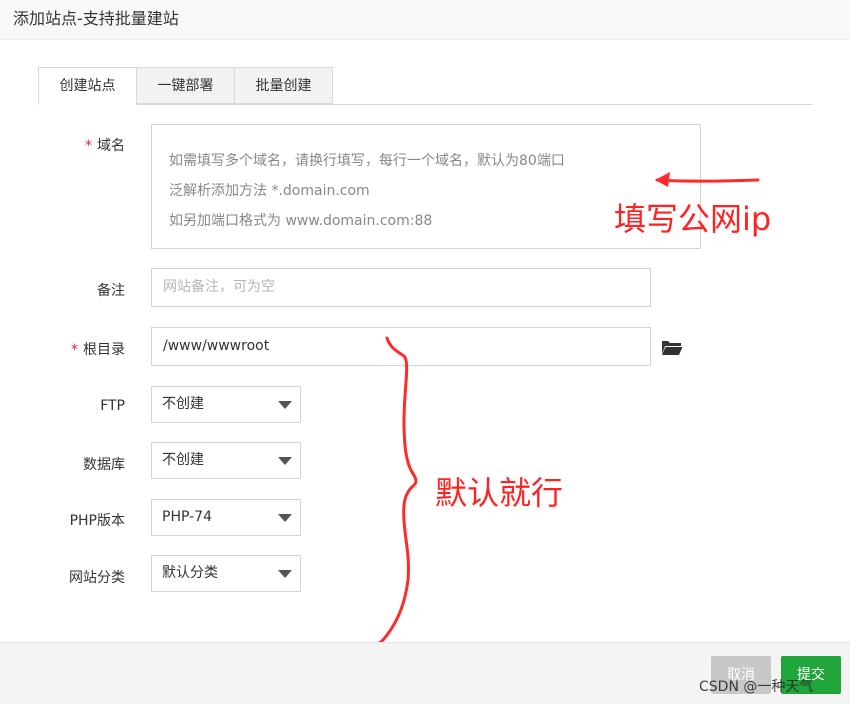 This screenshot has width=850, height=704. I want to click on database-label: 数据库, so click(104, 465).